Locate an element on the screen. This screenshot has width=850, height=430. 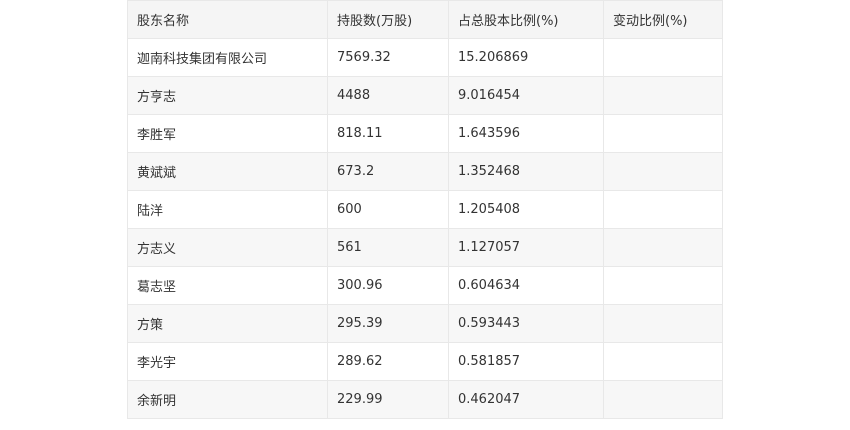
table-row: 迦南科技集团有限公司 7569.32 15.206869 is located at coordinates (425, 57).